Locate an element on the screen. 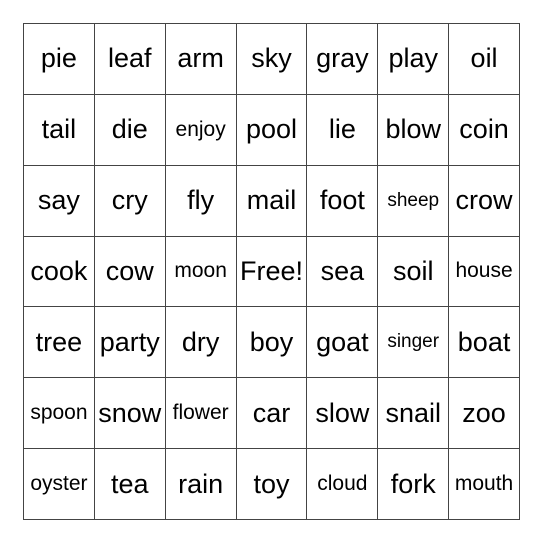  bingo-cell: dry is located at coordinates (201, 343).